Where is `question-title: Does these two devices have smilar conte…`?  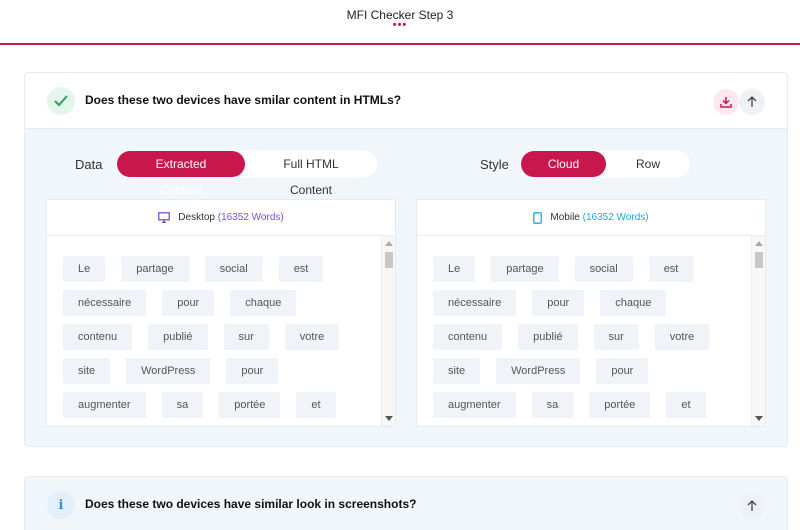 question-title: Does these two devices have smilar conte… is located at coordinates (243, 100).